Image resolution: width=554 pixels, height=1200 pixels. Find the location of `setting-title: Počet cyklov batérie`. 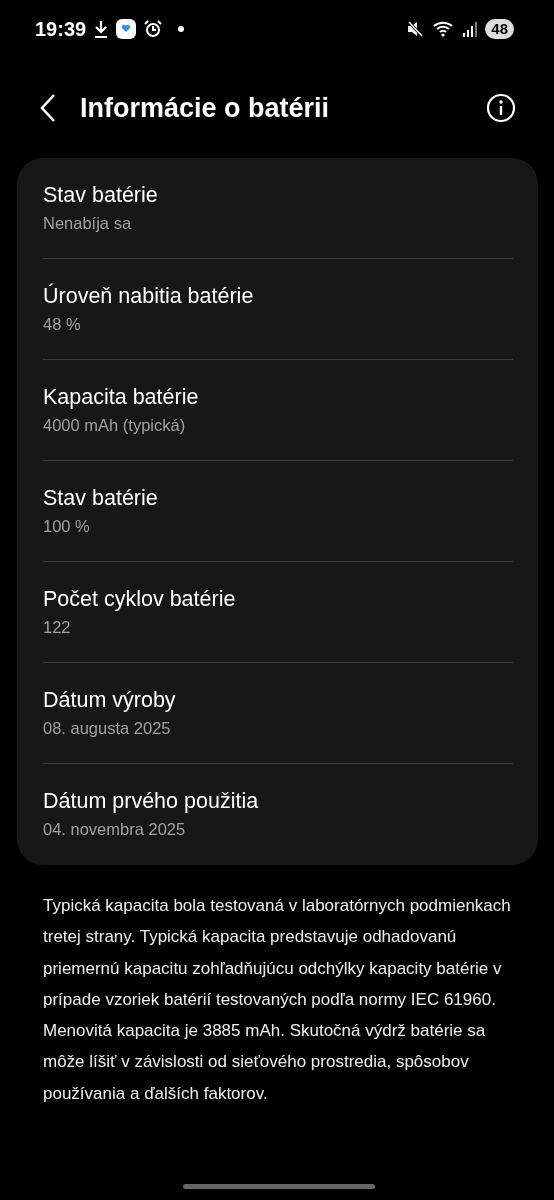

setting-title: Počet cyklov batérie is located at coordinates (140, 599).